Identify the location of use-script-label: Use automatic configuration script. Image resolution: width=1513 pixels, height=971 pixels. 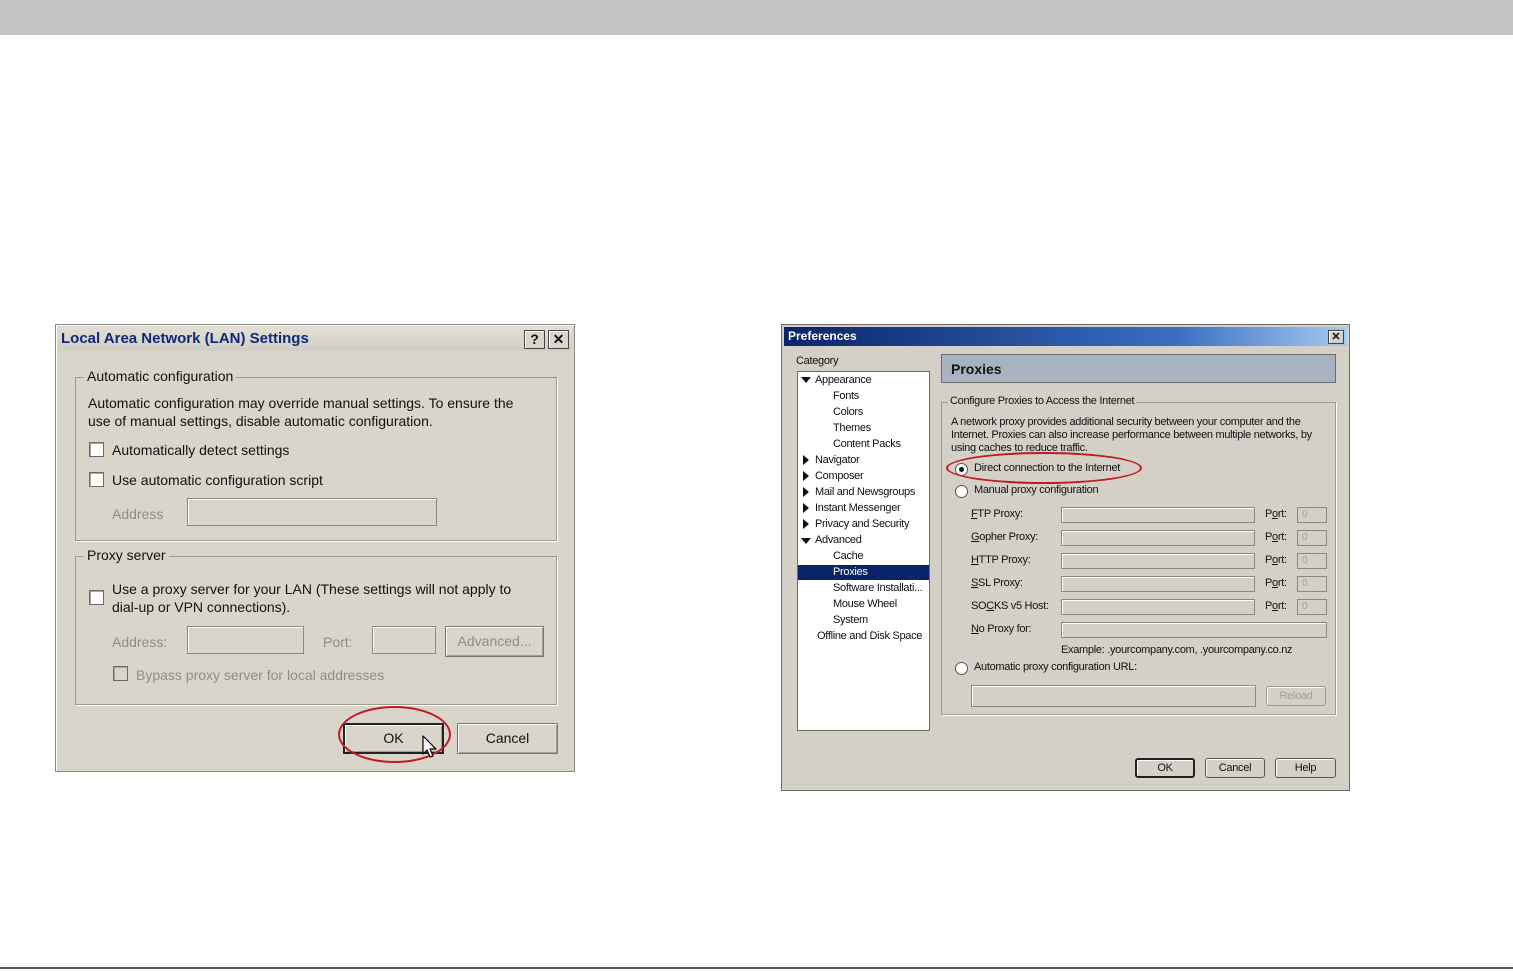
(217, 480).